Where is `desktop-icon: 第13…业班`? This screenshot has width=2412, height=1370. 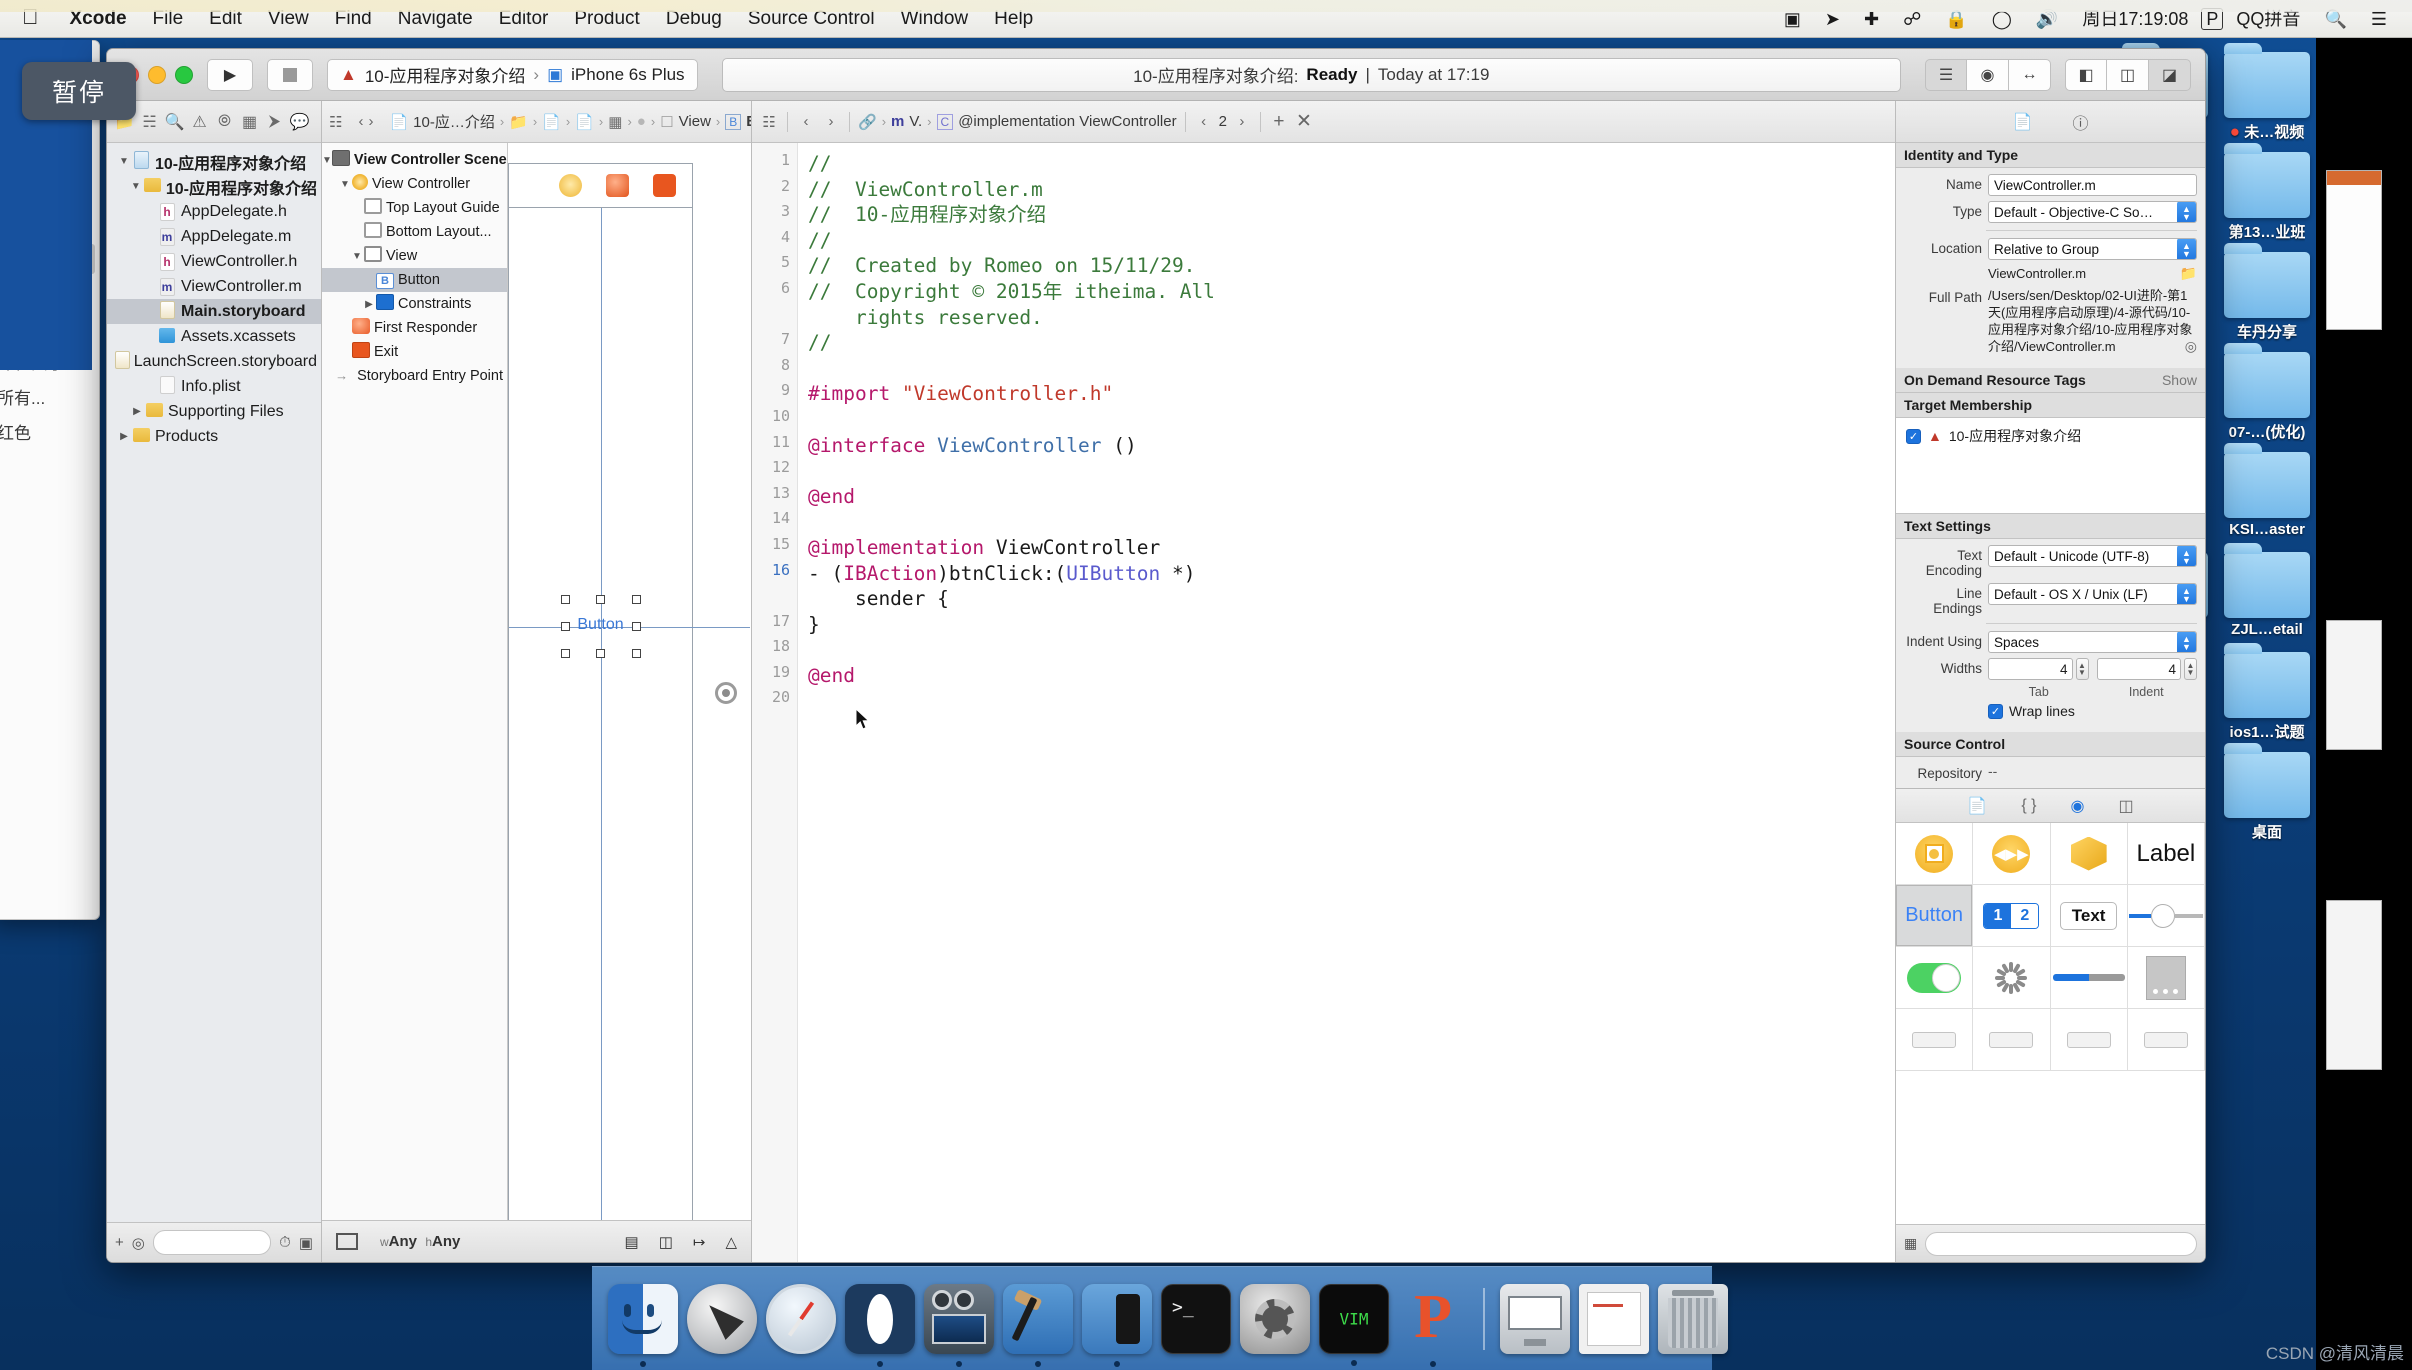
desktop-icon: 第13…业班 is located at coordinates (2267, 192).